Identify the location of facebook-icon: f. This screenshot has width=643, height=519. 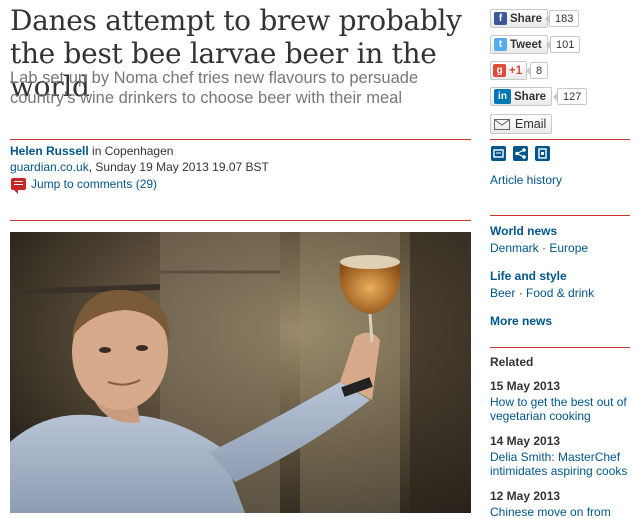
(500, 18).